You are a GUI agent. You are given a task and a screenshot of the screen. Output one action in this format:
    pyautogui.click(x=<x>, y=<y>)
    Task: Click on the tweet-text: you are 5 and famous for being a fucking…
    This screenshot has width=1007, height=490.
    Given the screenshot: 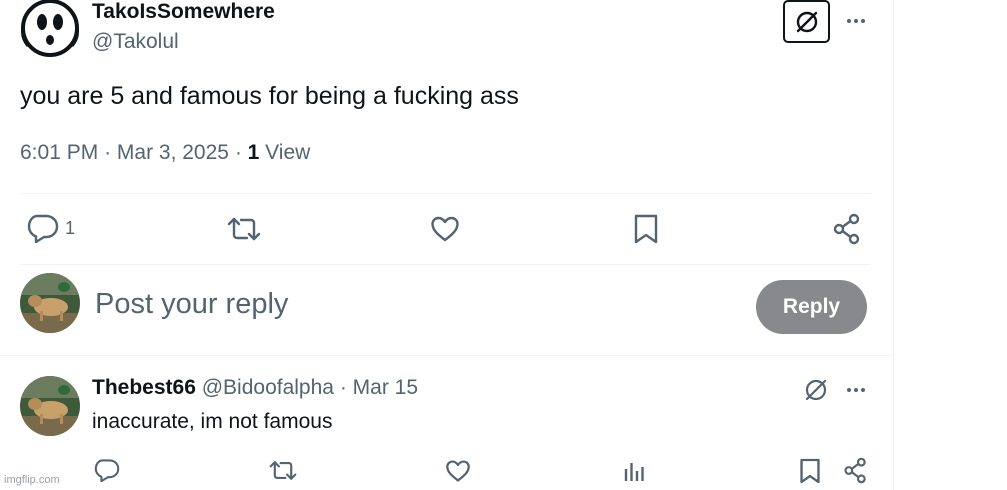 What is the action you would take?
    pyautogui.click(x=269, y=96)
    